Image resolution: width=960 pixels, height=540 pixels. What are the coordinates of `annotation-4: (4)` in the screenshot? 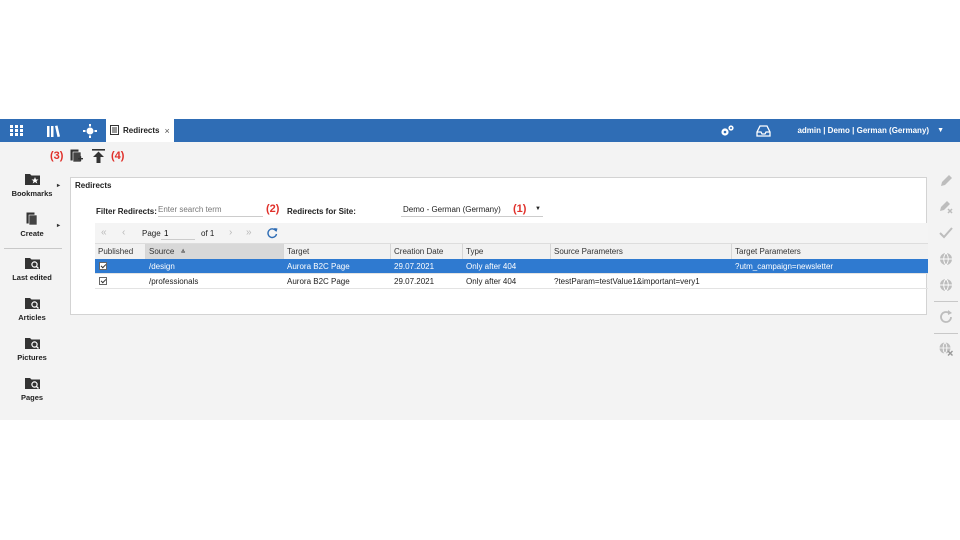 It's located at (118, 156).